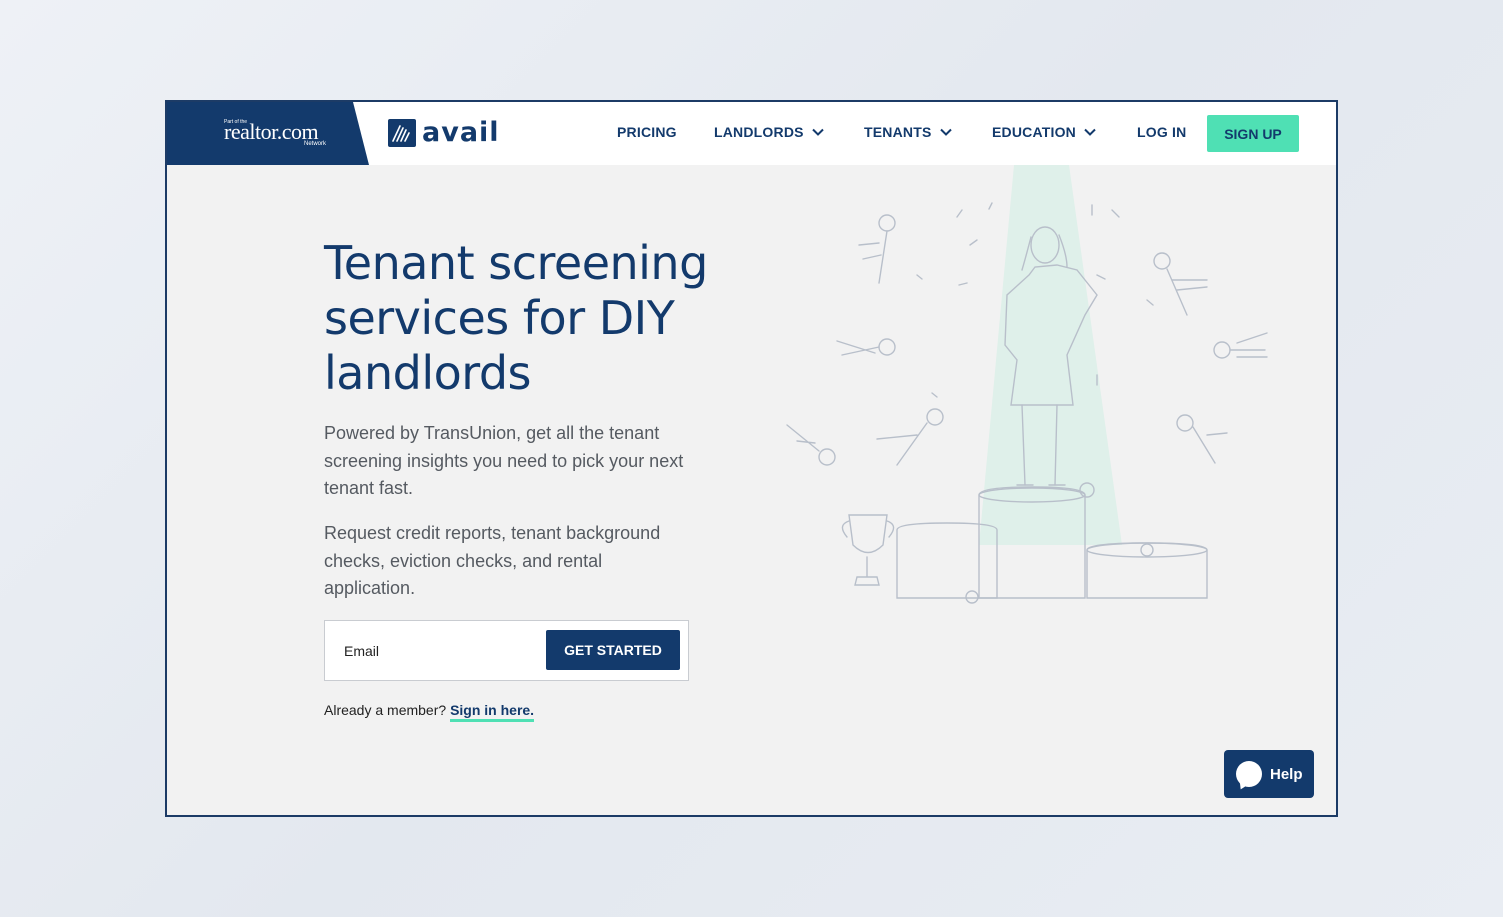  Describe the element at coordinates (759, 132) in the screenshot. I see `nav-landlords-label: LANDLORDS` at that location.